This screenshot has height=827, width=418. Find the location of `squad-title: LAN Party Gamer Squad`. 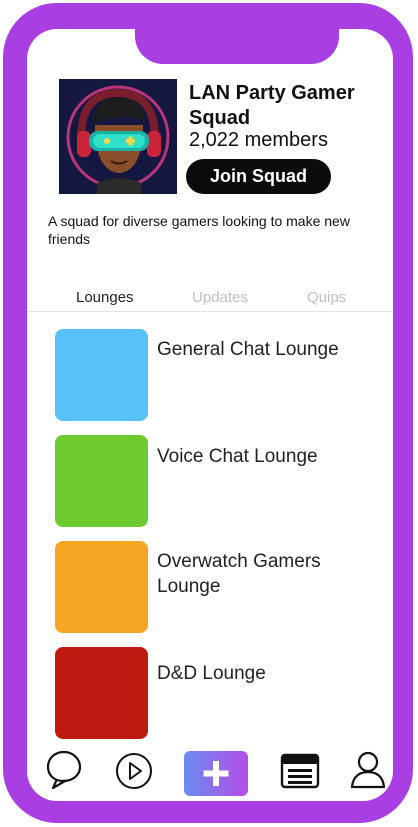

squad-title: LAN Party Gamer Squad is located at coordinates (272, 105).